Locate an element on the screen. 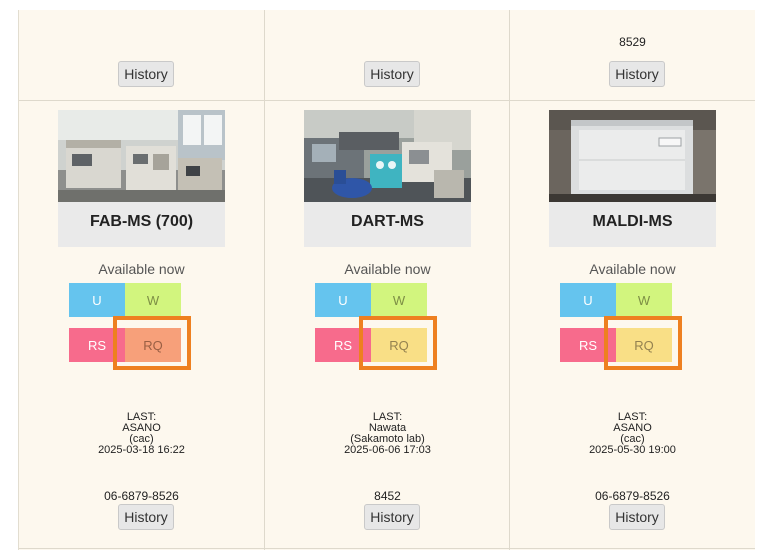 Image resolution: width=757 pixels, height=550 pixels. instrument-name: FAB-MS (700) is located at coordinates (141, 222).